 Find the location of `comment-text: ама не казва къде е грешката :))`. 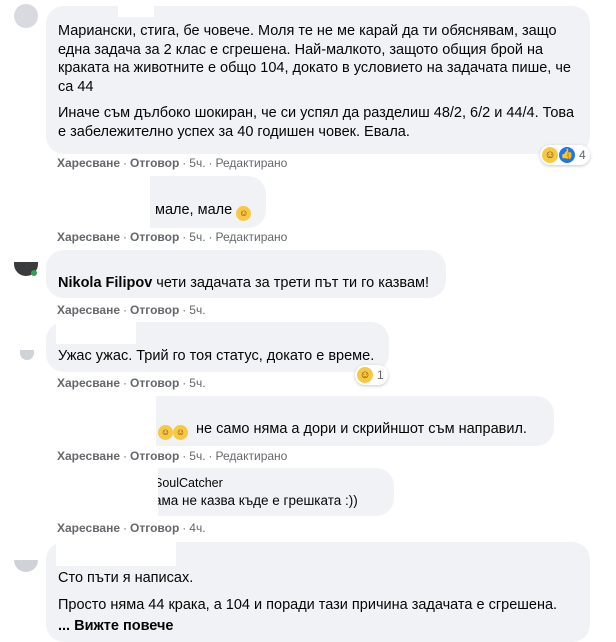

comment-text: ама не казва къде е грешката :)) is located at coordinates (256, 500).